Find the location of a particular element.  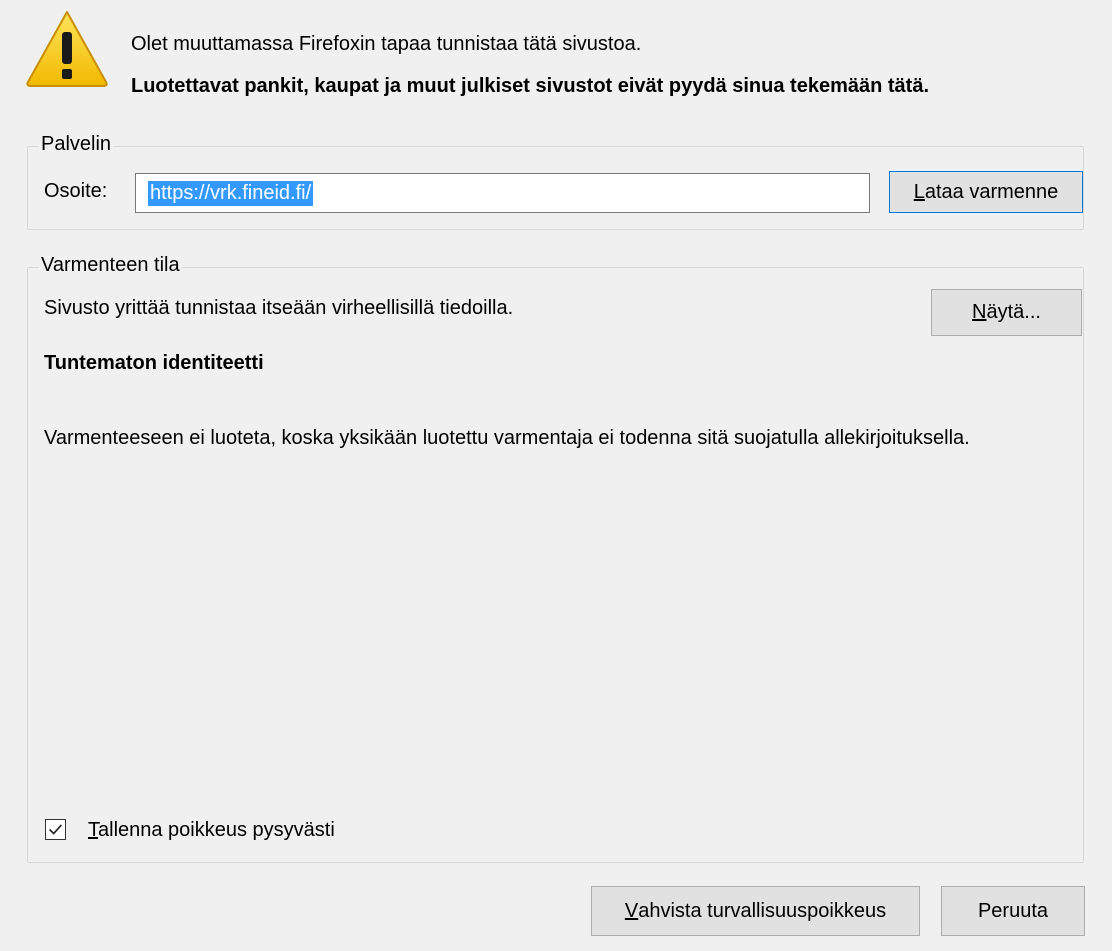

confirm-exception-label: ahvista turvallisuuspoikkeus is located at coordinates (762, 910).